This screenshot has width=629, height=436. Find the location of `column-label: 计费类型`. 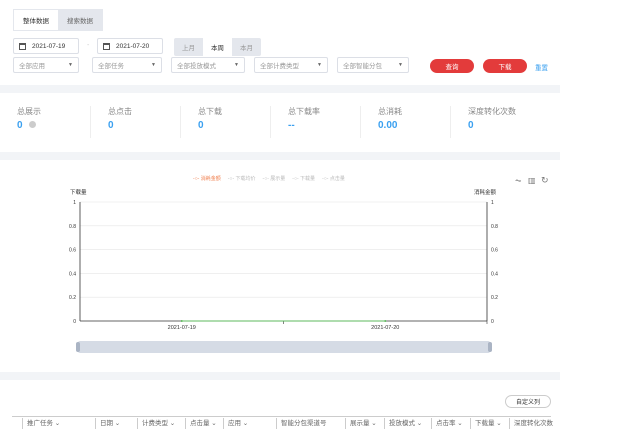

column-label: 计费类型 is located at coordinates (155, 423).